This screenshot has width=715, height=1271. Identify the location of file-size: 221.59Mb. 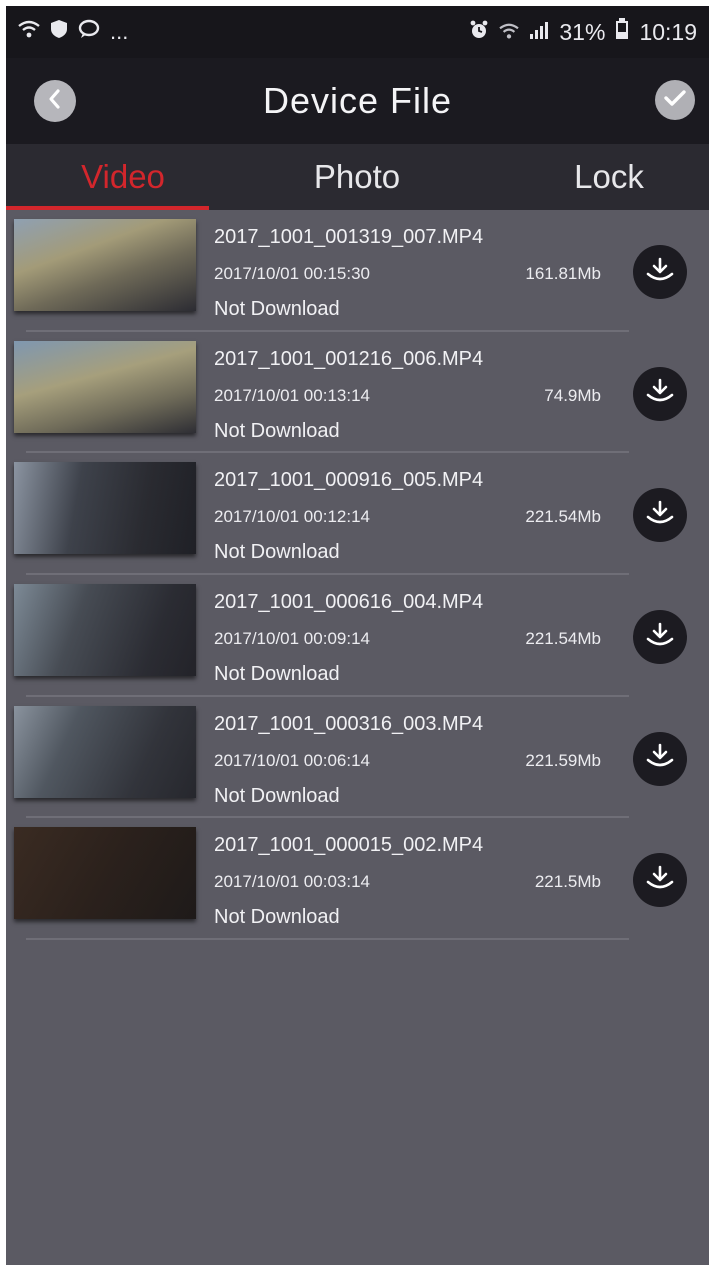
(563, 760).